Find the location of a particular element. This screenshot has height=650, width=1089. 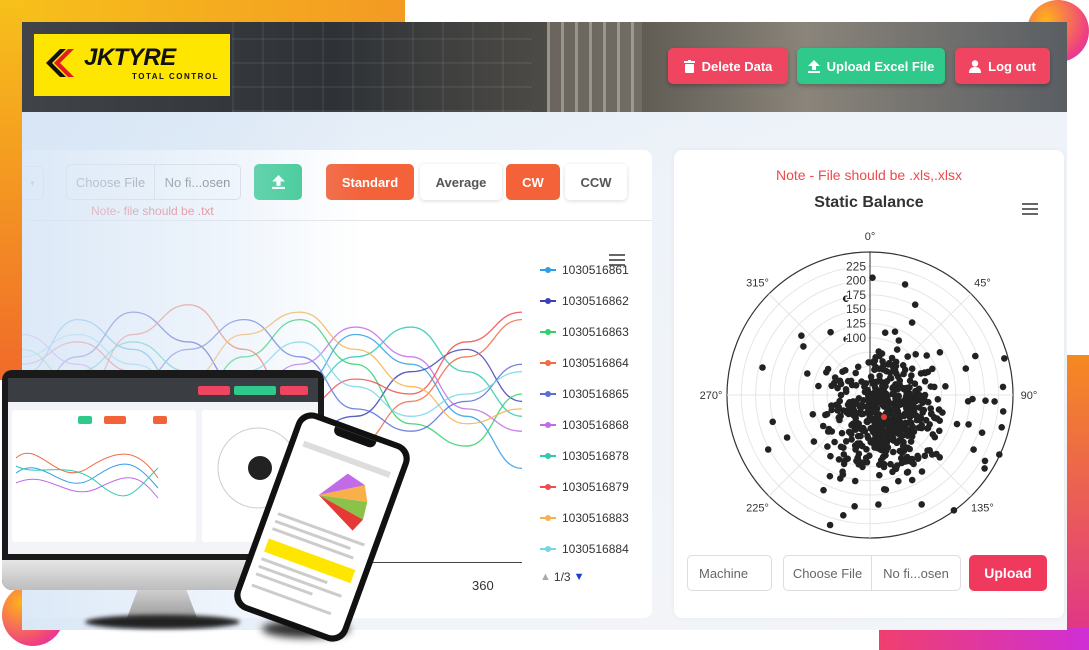

legend-item: 1030516884 is located at coordinates (596, 548).